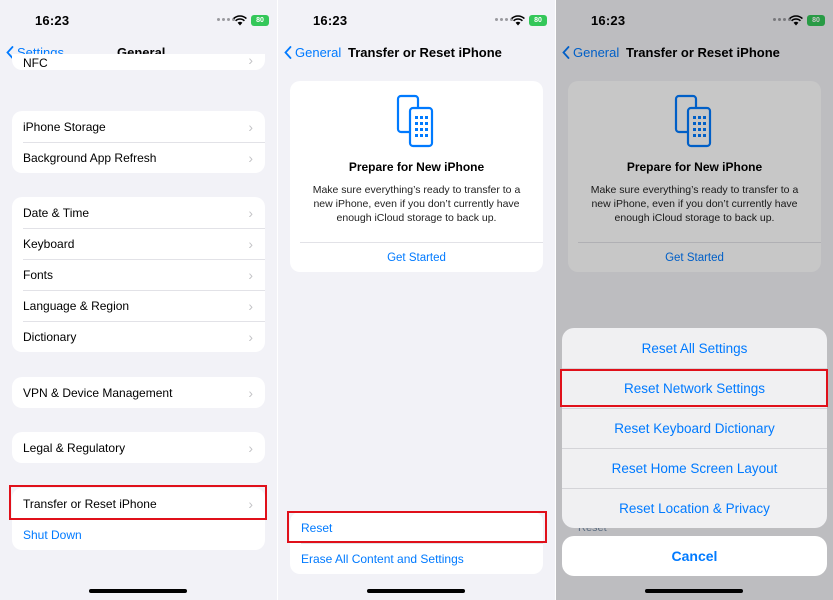 This screenshot has height=600, width=833. I want to click on list-item: VPN & Device Management ›, so click(138, 392).